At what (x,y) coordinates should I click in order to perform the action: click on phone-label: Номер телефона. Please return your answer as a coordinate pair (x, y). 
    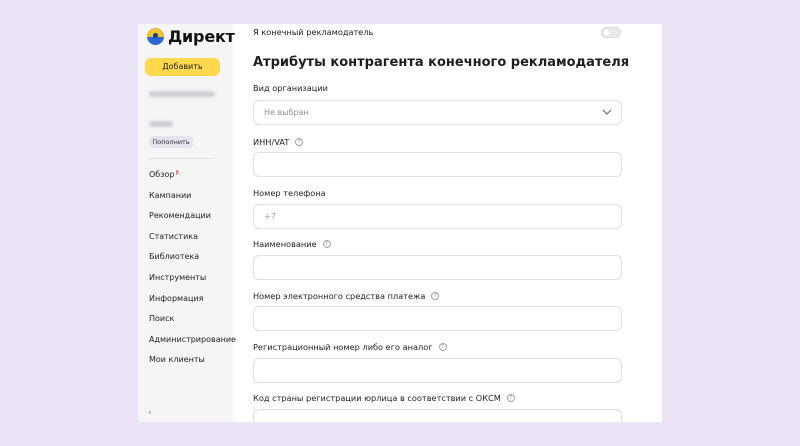
    Looking at the image, I should click on (289, 193).